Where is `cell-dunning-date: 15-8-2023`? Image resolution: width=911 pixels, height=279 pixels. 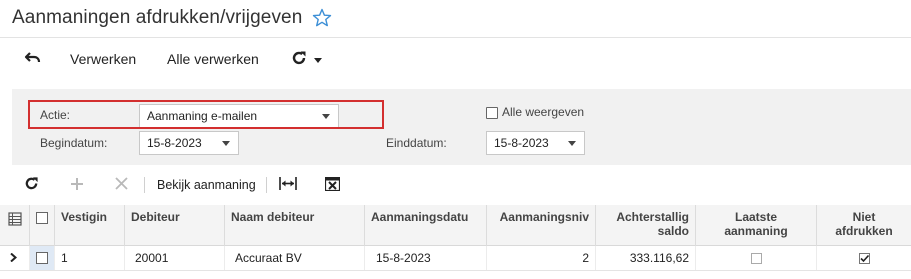
cell-dunning-date: 15-8-2023 is located at coordinates (426, 258).